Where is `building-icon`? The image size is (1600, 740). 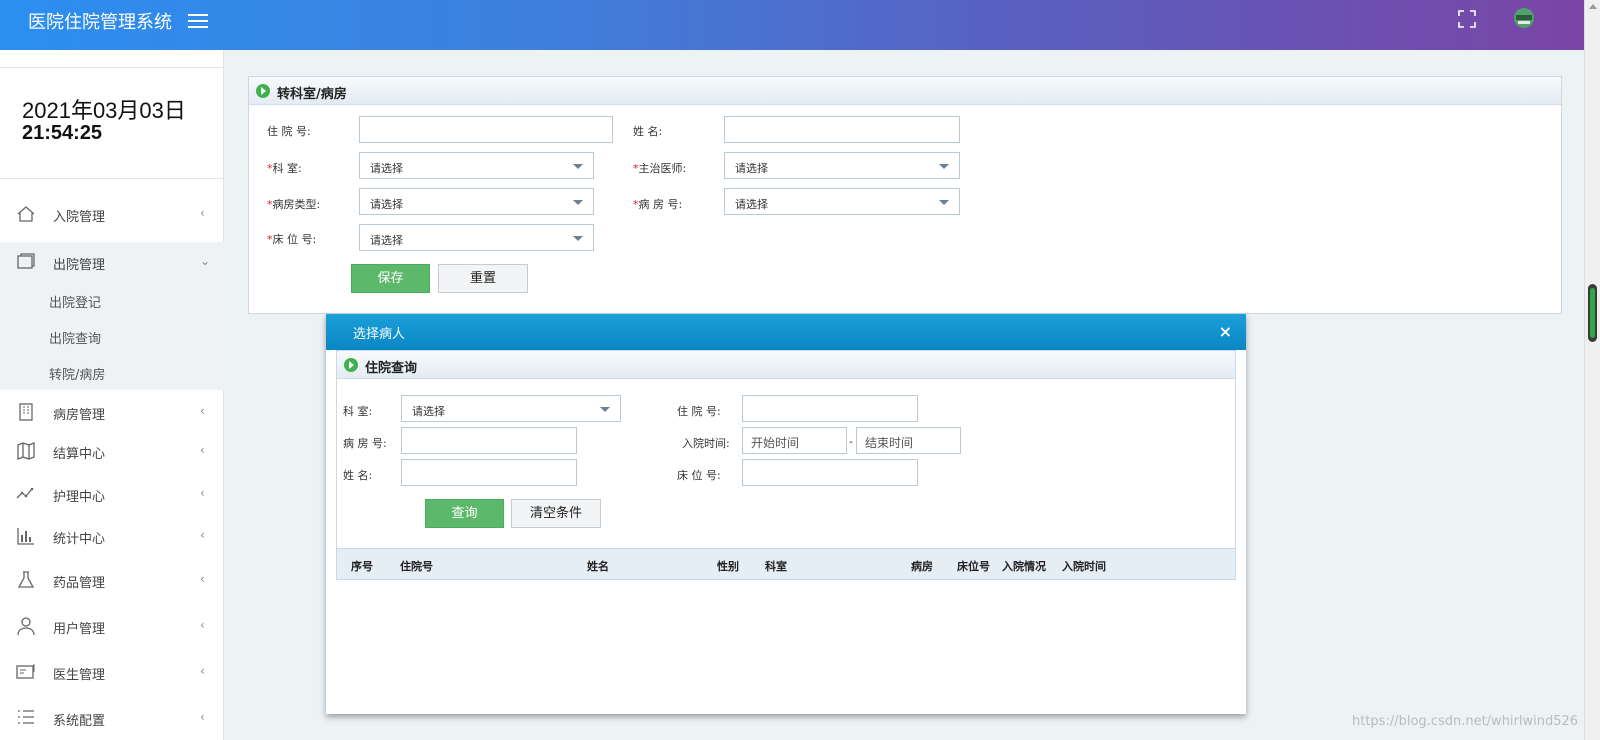 building-icon is located at coordinates (26, 412).